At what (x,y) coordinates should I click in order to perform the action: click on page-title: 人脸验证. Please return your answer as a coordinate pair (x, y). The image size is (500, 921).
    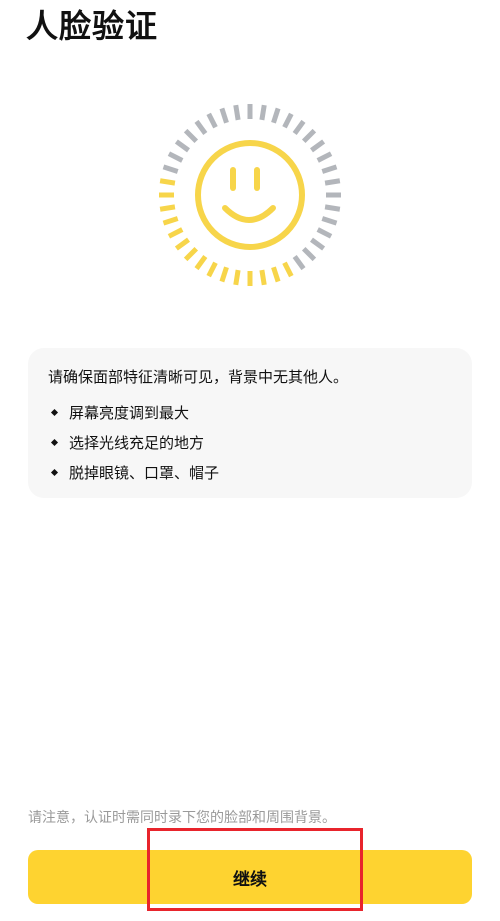
    Looking at the image, I should click on (92, 26).